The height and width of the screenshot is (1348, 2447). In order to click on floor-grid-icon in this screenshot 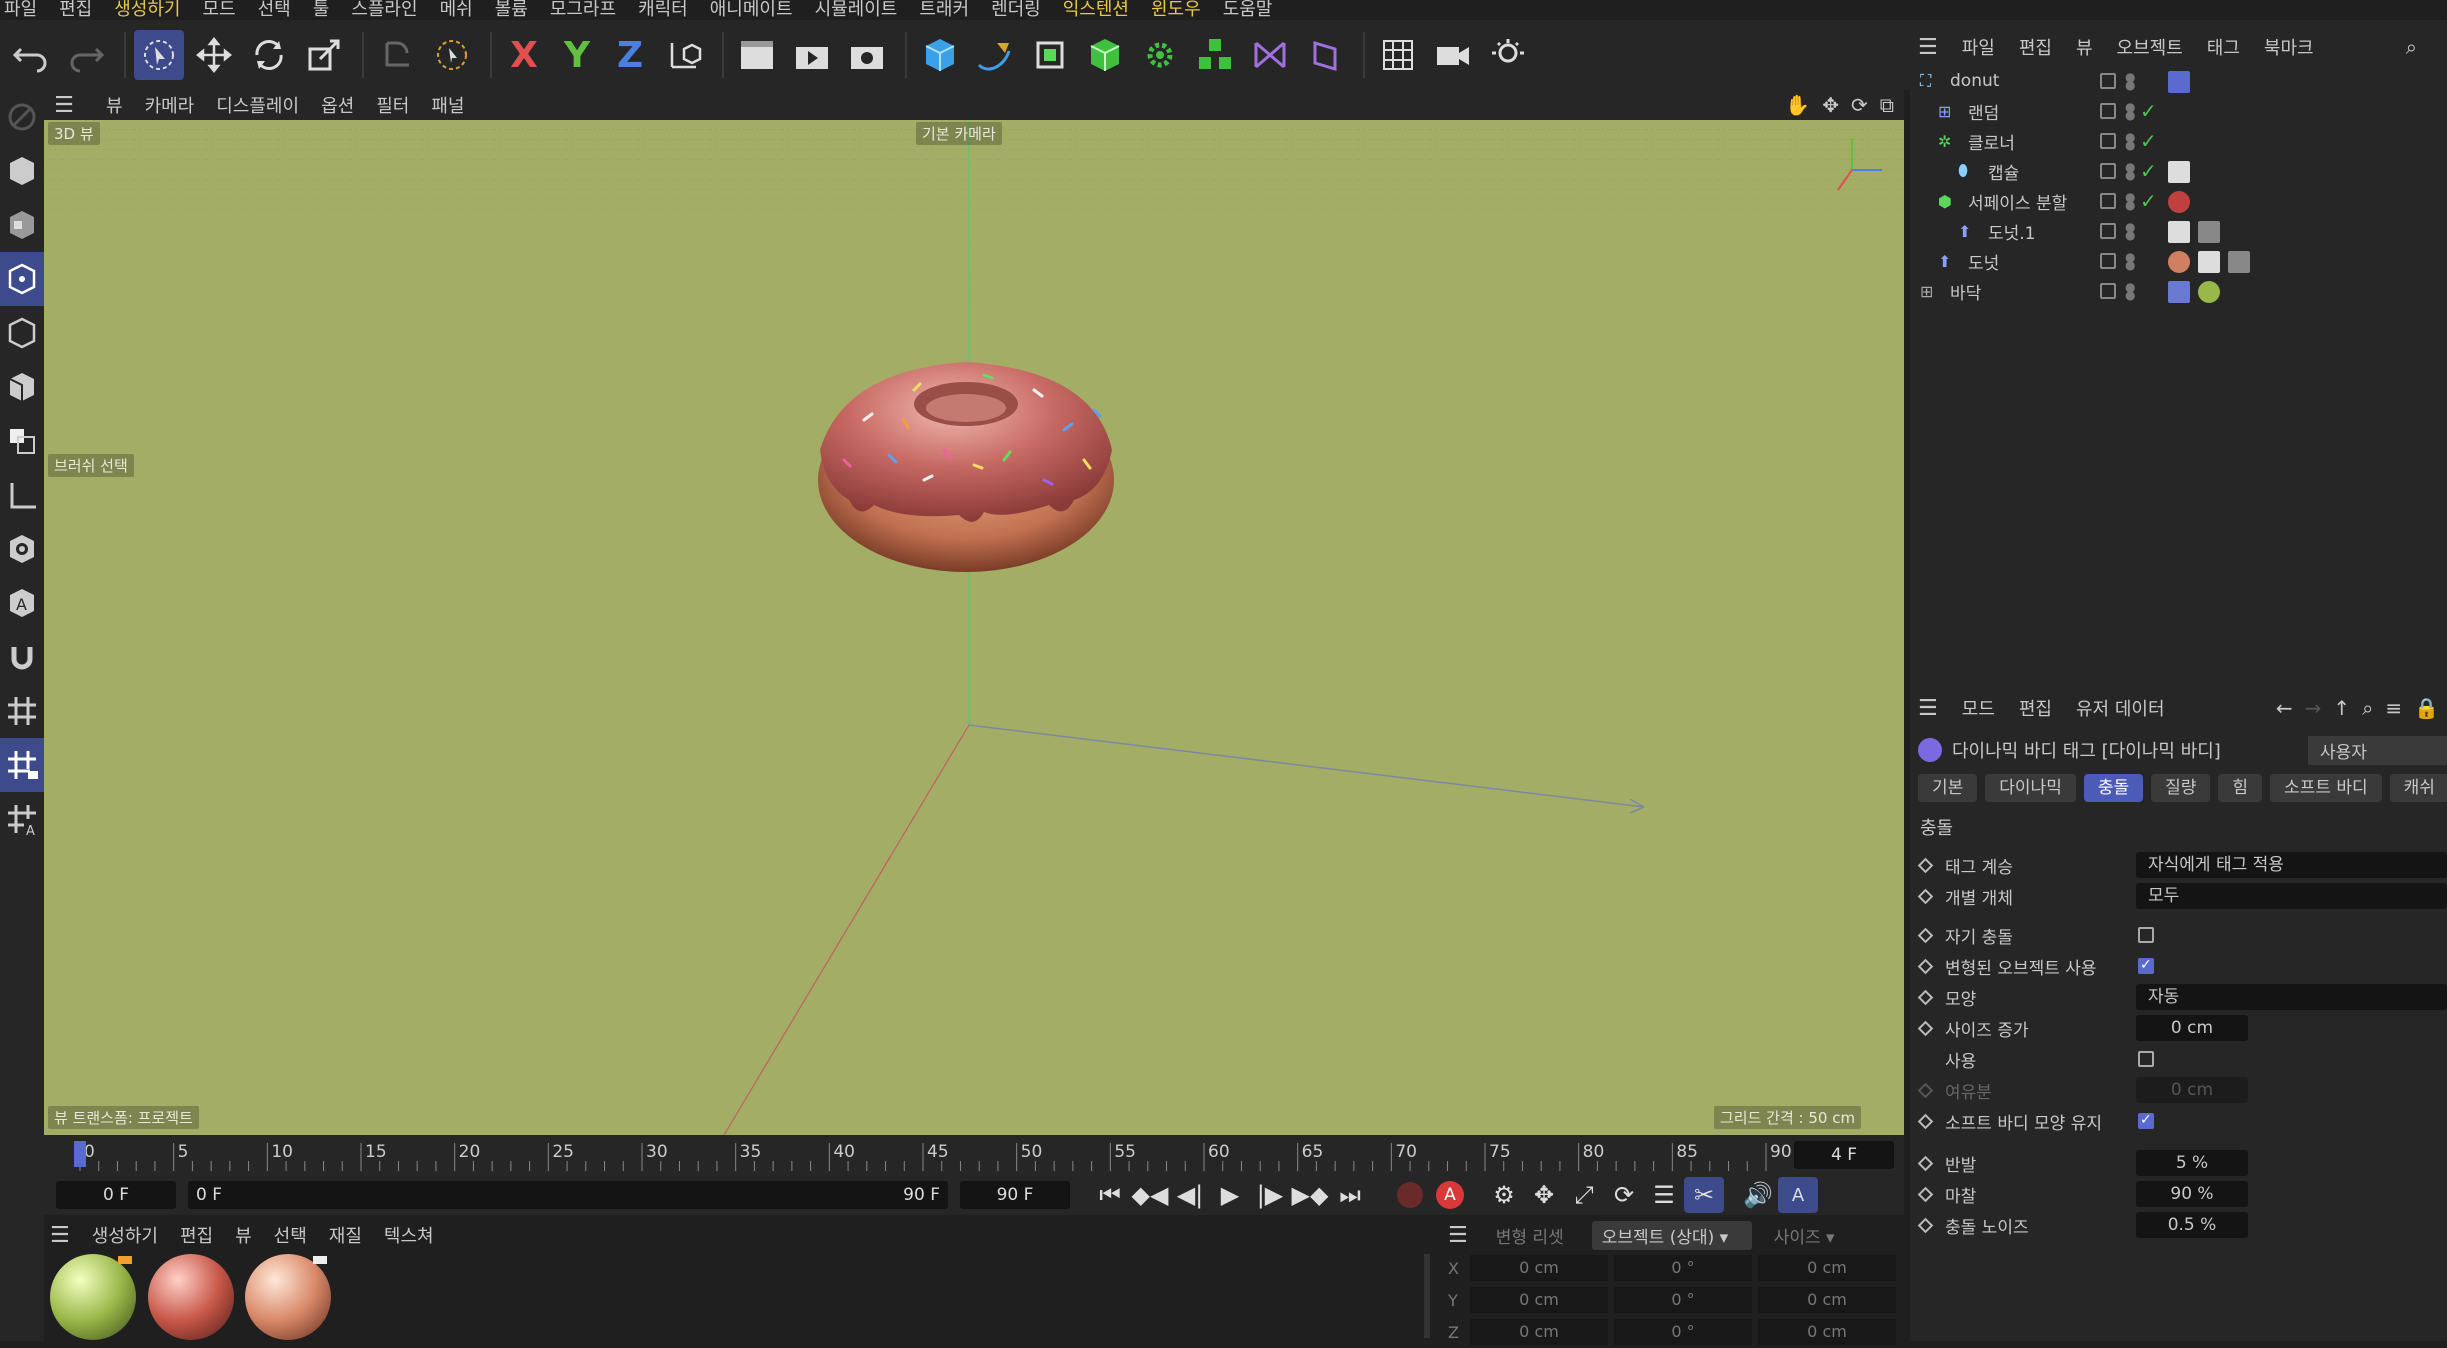, I will do `click(1398, 55)`.